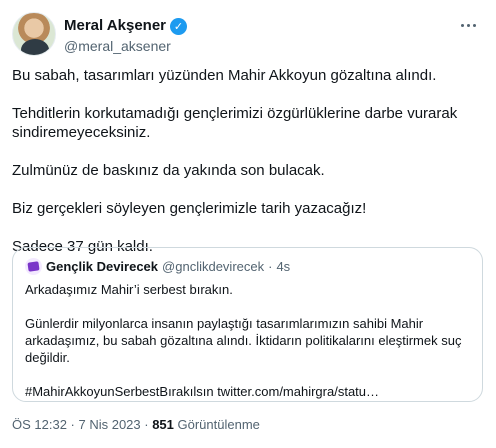  Describe the element at coordinates (216, 424) in the screenshot. I see `views-label: Görüntülenme` at that location.